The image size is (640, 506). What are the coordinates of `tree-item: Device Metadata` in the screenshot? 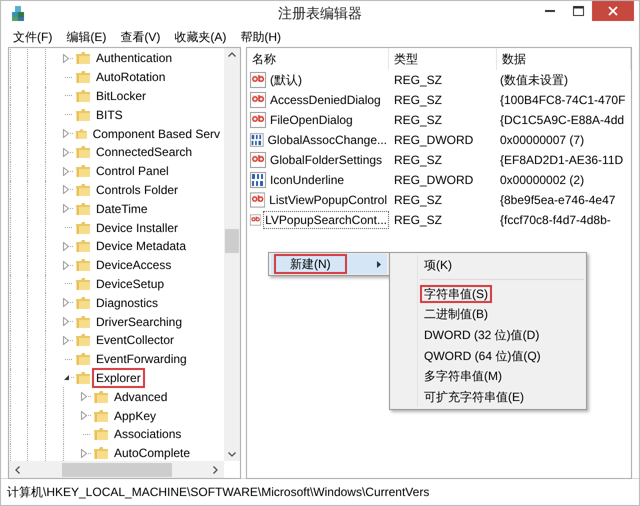 It's located at (141, 246).